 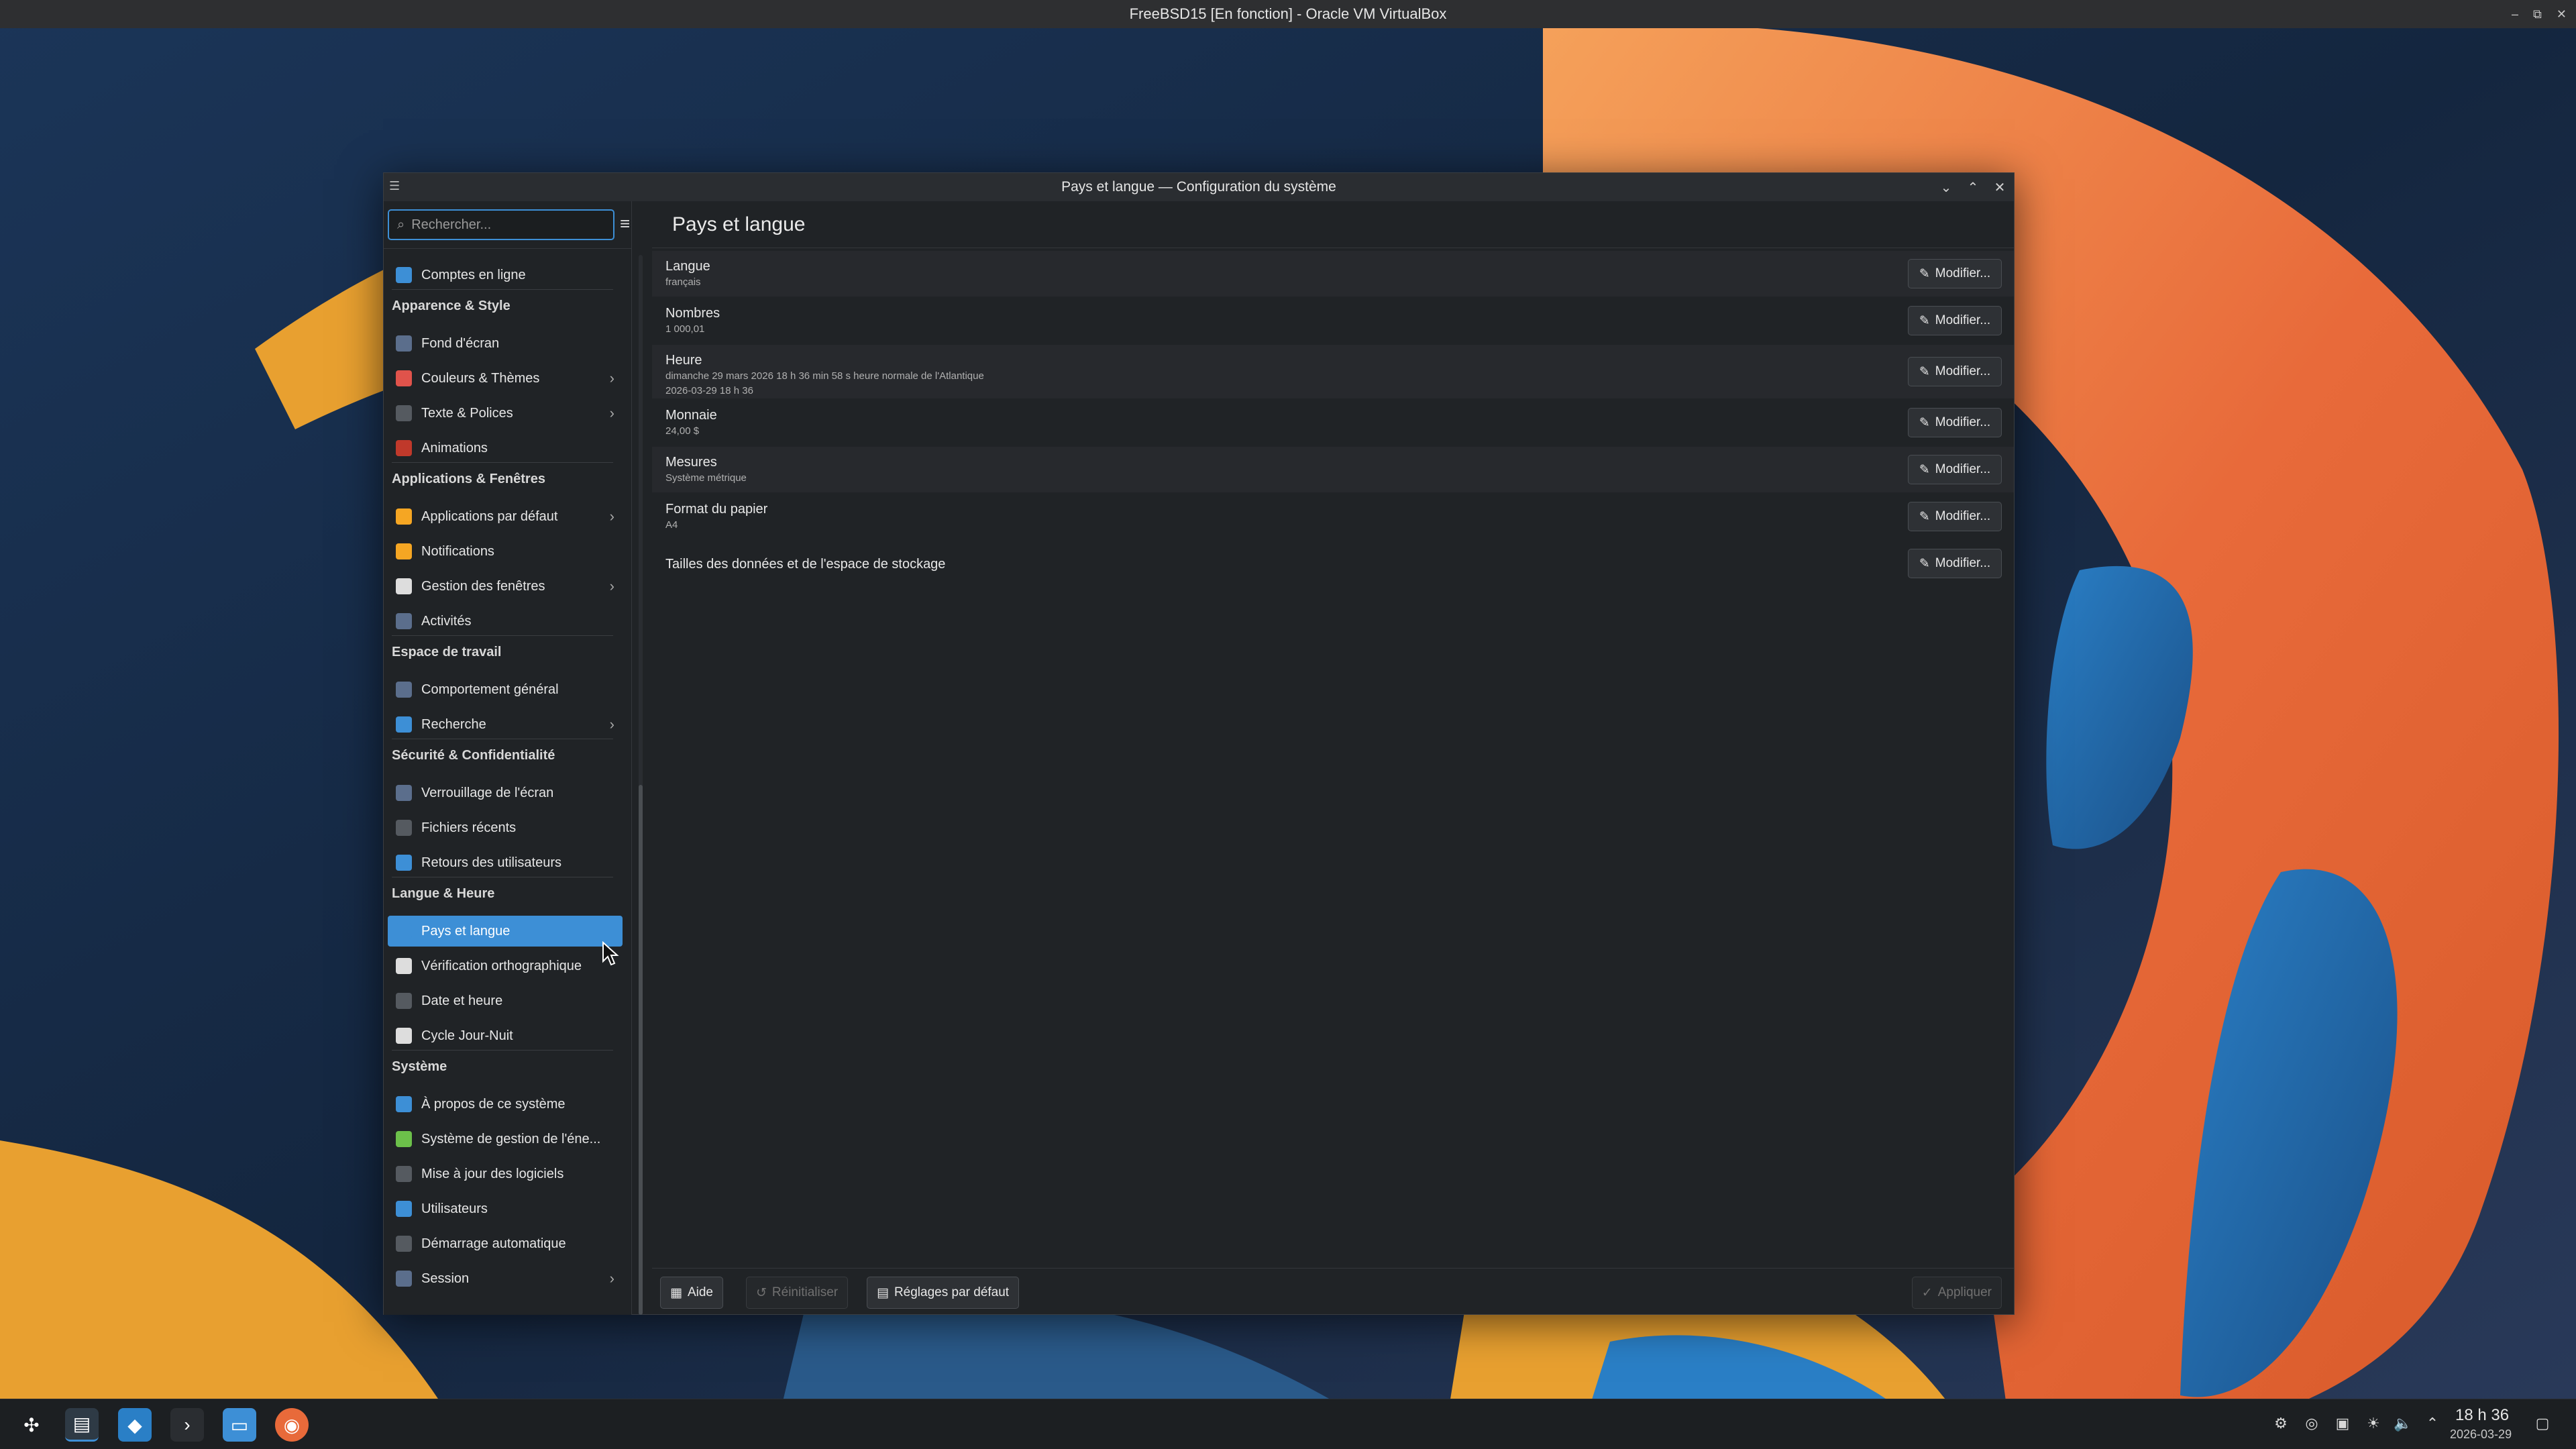 I want to click on vpn-tray-icon: ◎, so click(x=2311, y=1423).